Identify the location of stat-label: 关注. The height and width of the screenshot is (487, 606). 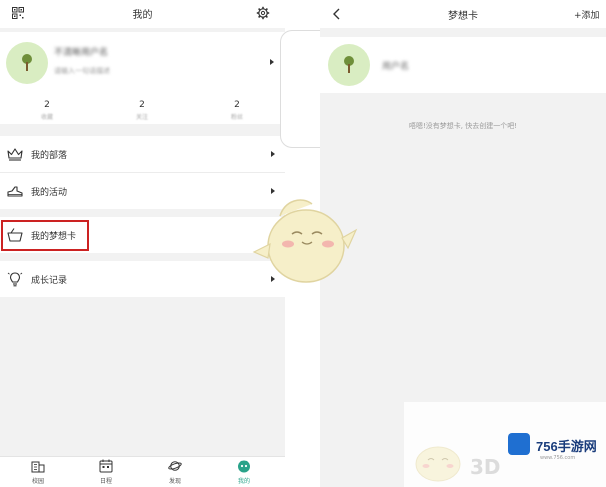
(141, 117).